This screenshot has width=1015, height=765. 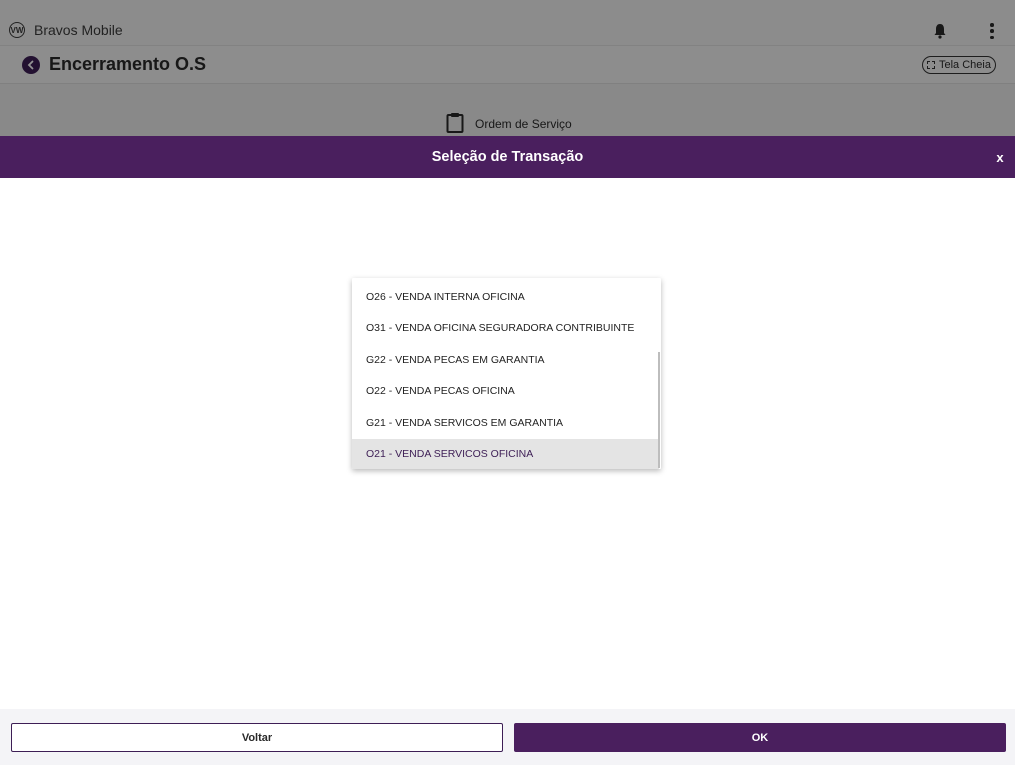 I want to click on transaction-option: O22 - VENDA PECAS OFICINA, so click(x=505, y=392).